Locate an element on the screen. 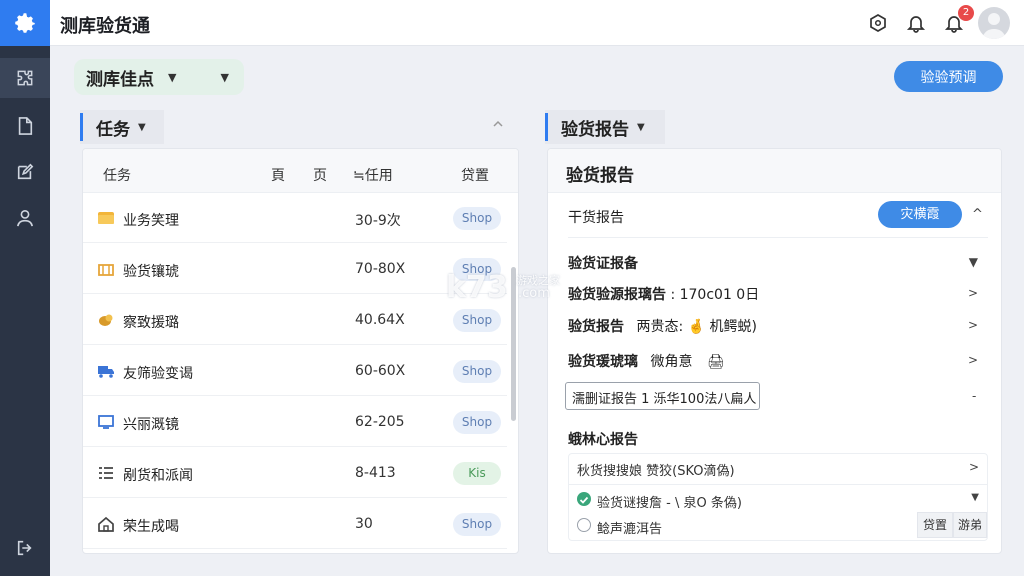 The height and width of the screenshot is (576, 1024). report-item-label: 验货瑗琥璃 is located at coordinates (603, 362).